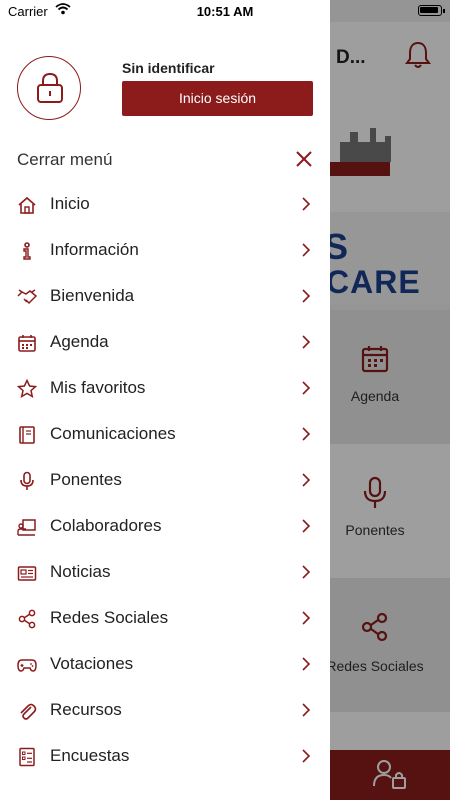  What do you see at coordinates (165, 665) in the screenshot?
I see `menu-item-votaciones: Votaciones` at bounding box center [165, 665].